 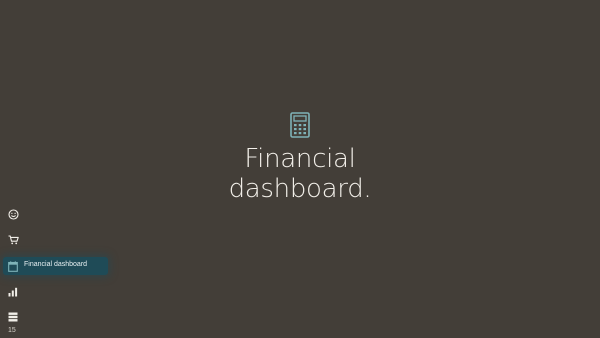 I want to click on page-number: 15, so click(x=12, y=330).